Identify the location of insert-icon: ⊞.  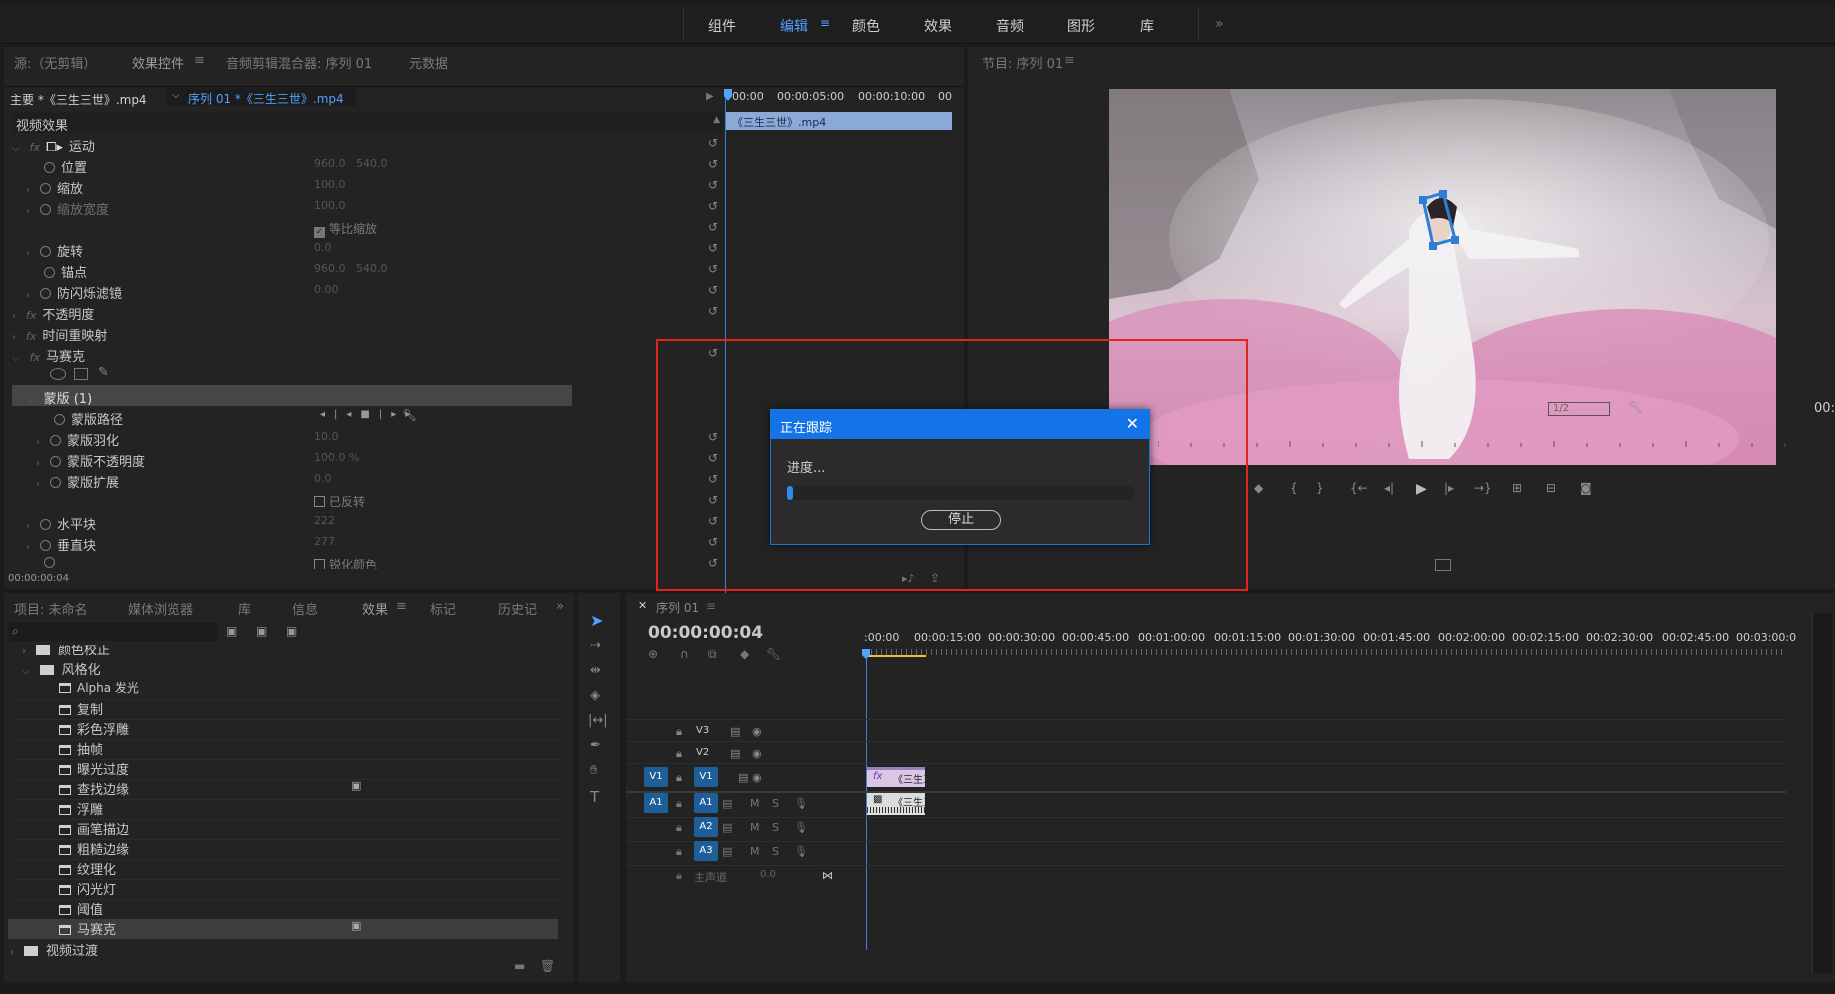
(1517, 488).